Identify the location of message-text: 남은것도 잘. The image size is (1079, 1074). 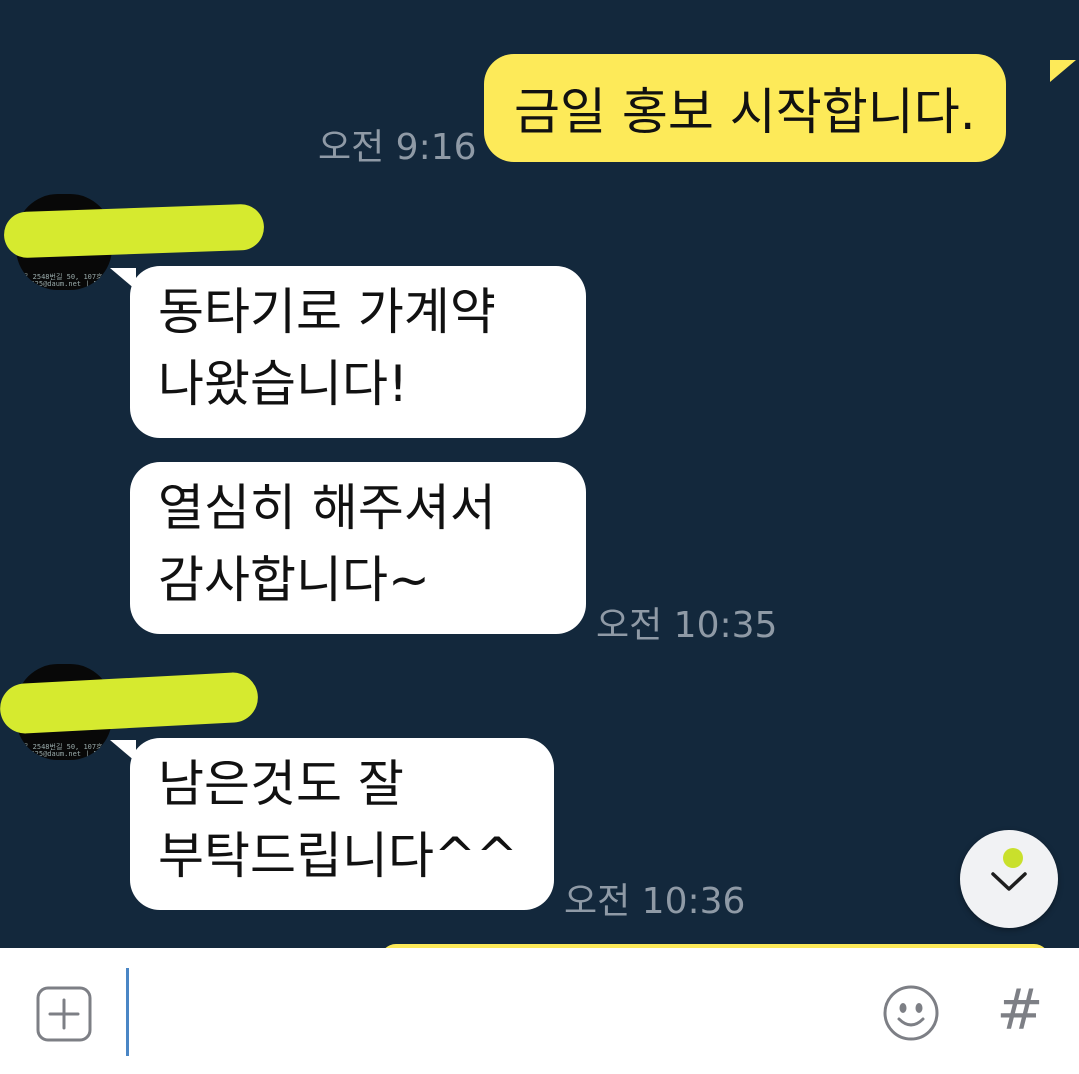
(281, 784).